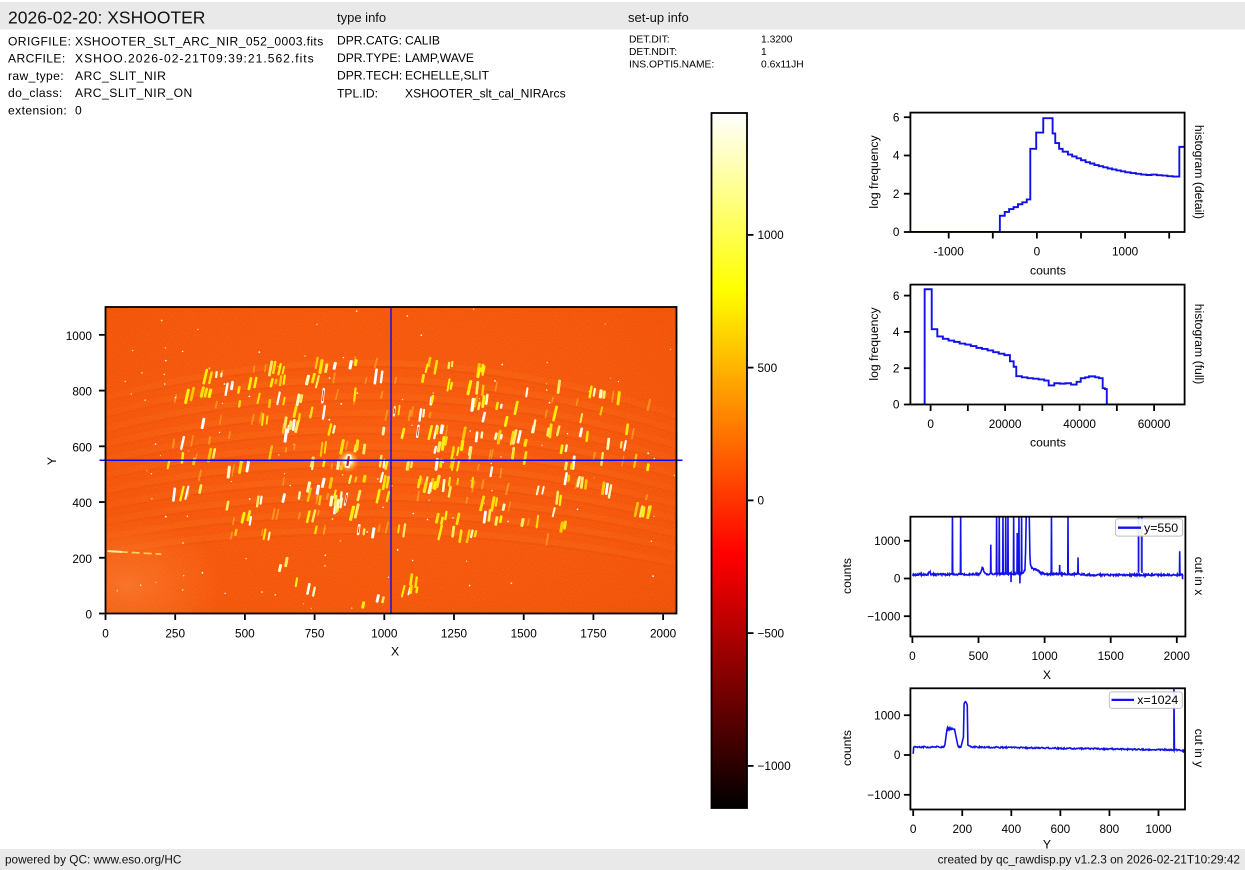  I want to click on svg-text: ARCFILE:, so click(37, 59).